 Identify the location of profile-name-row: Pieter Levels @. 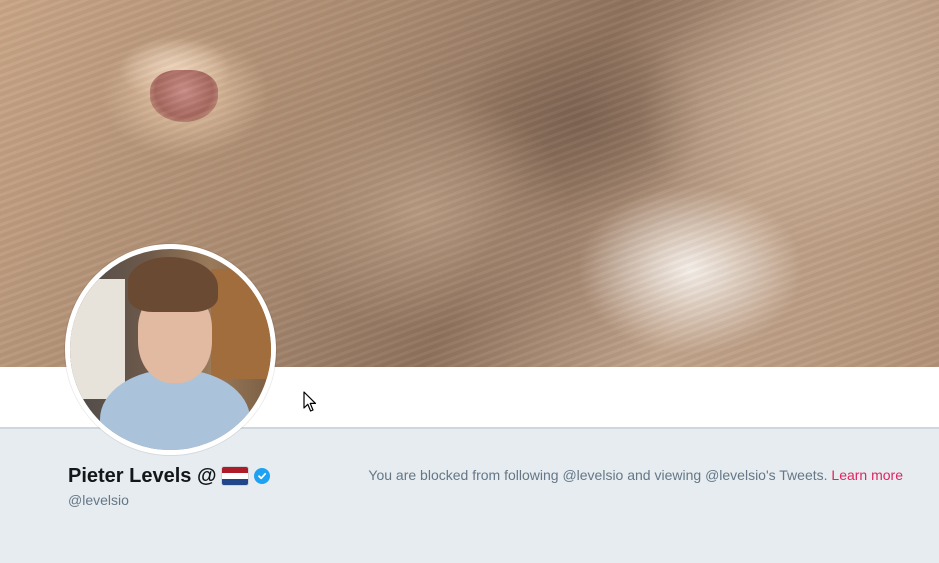
(169, 476).